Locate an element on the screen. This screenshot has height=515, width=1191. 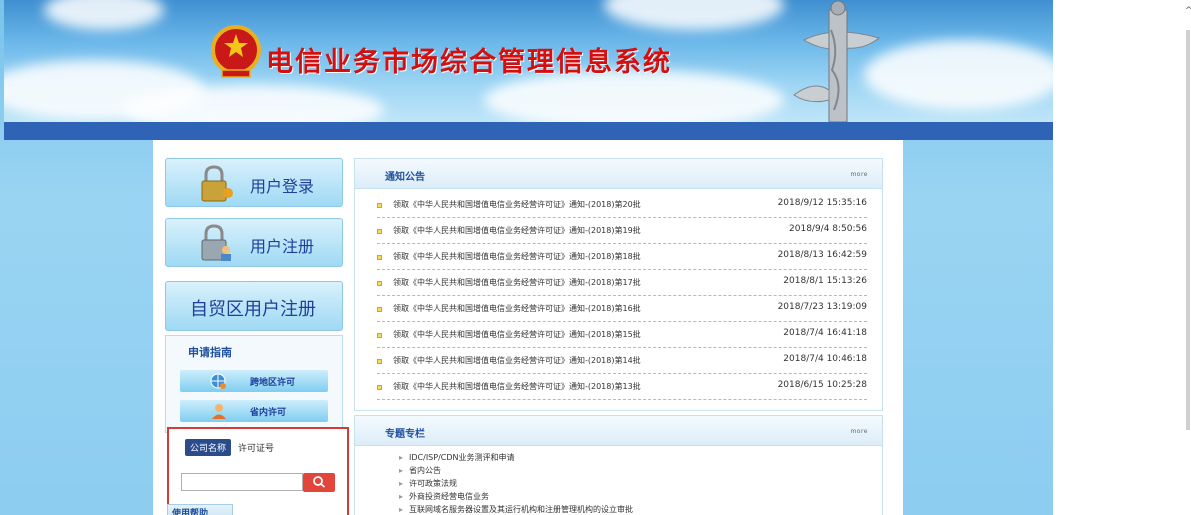
search-icon is located at coordinates (319, 481).